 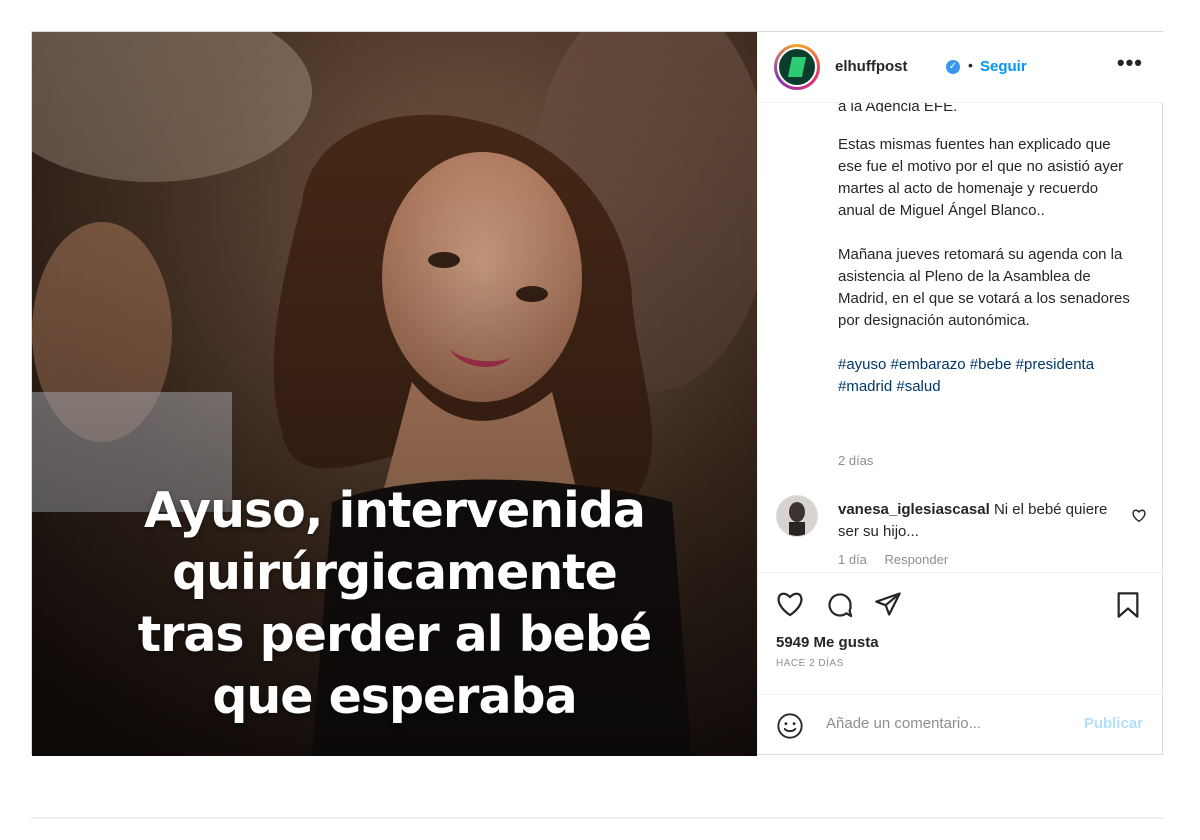 I want to click on hashtag-link: #bebe, so click(x=991, y=364).